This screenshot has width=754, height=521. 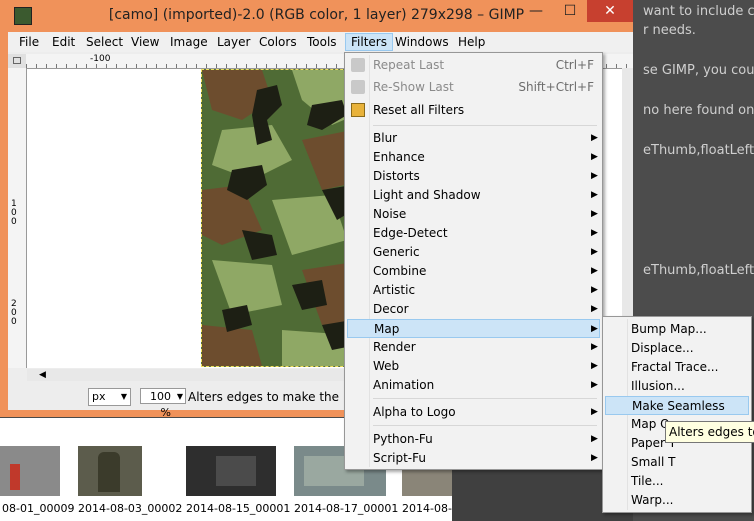 What do you see at coordinates (145, 42) in the screenshot?
I see `menu-view: View` at bounding box center [145, 42].